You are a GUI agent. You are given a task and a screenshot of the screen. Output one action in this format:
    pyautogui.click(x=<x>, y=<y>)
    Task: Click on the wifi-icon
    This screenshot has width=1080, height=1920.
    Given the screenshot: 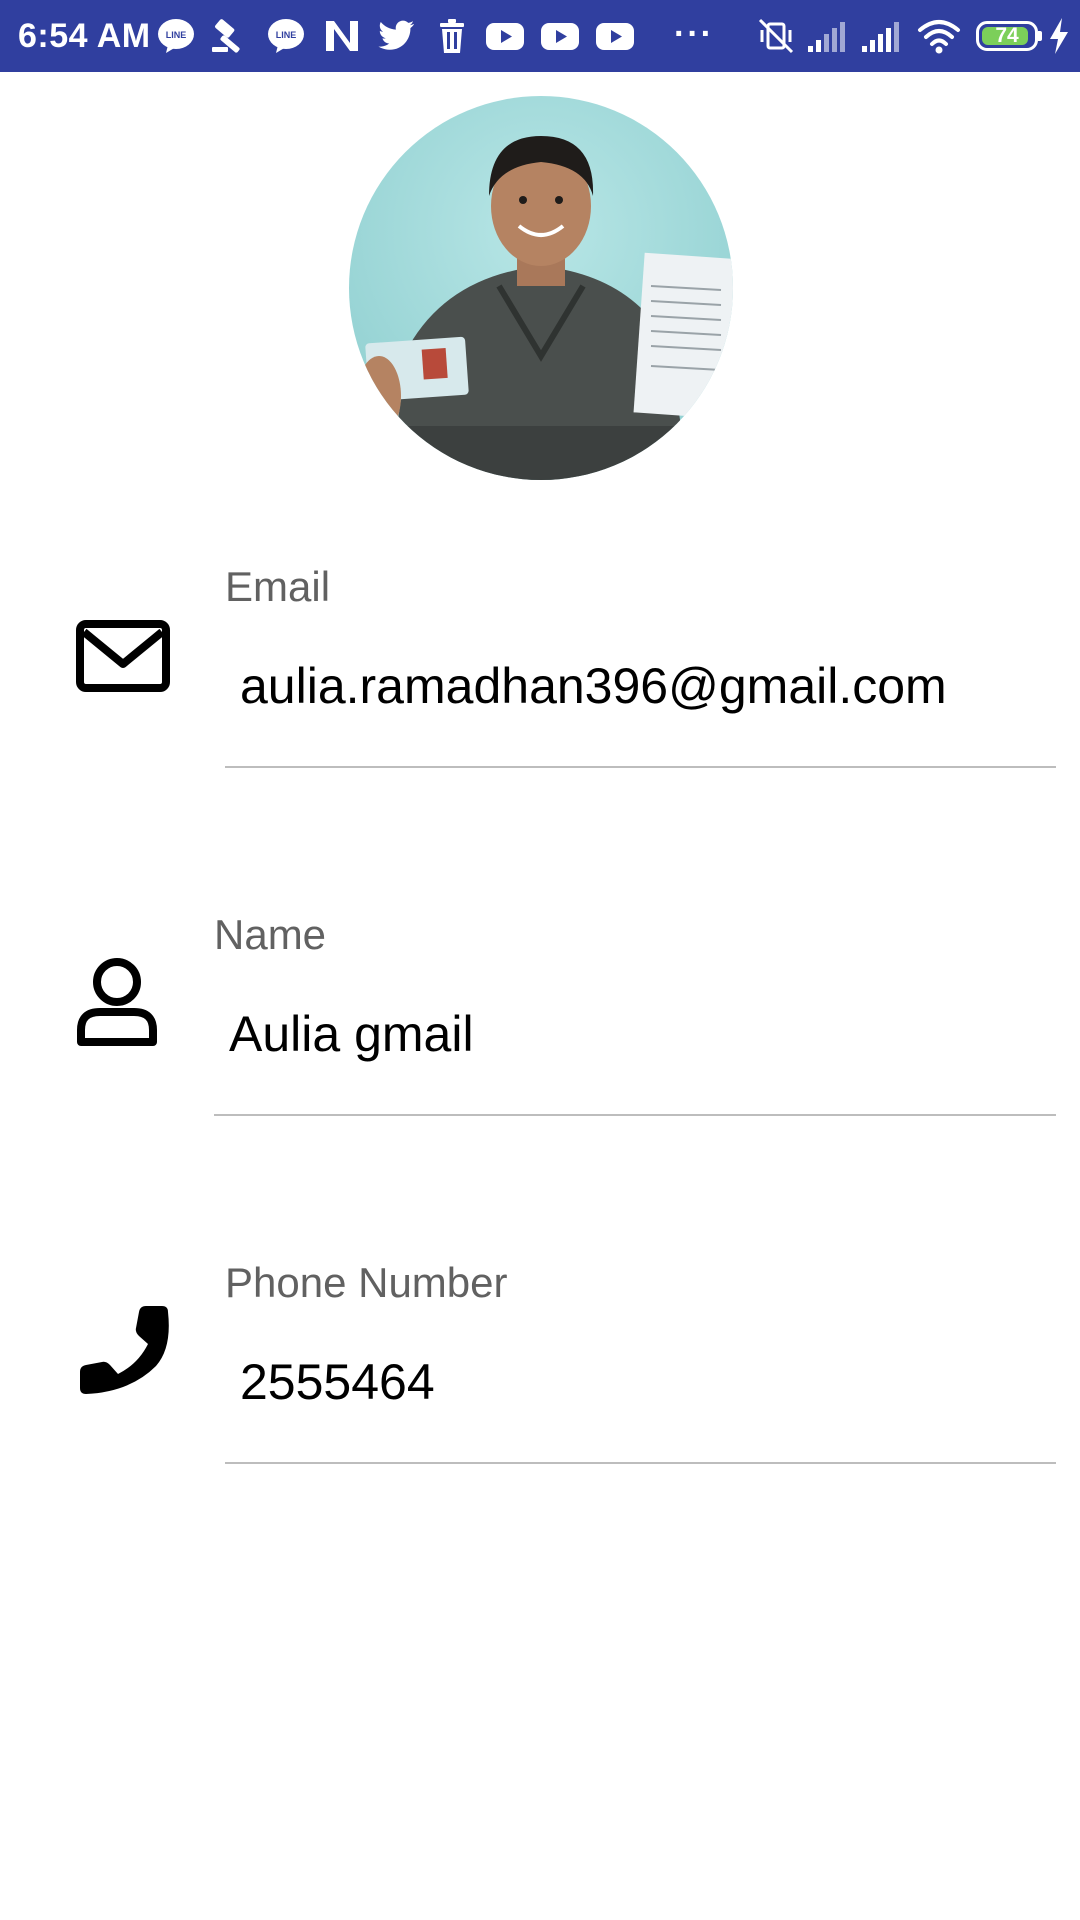 What is the action you would take?
    pyautogui.click(x=939, y=37)
    